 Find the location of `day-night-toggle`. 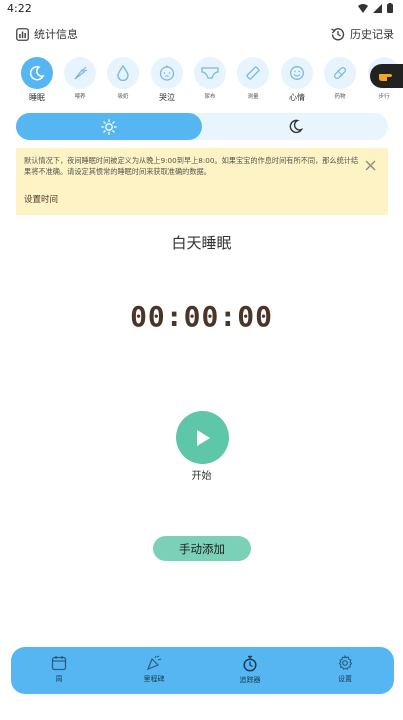

day-night-toggle is located at coordinates (202, 126).